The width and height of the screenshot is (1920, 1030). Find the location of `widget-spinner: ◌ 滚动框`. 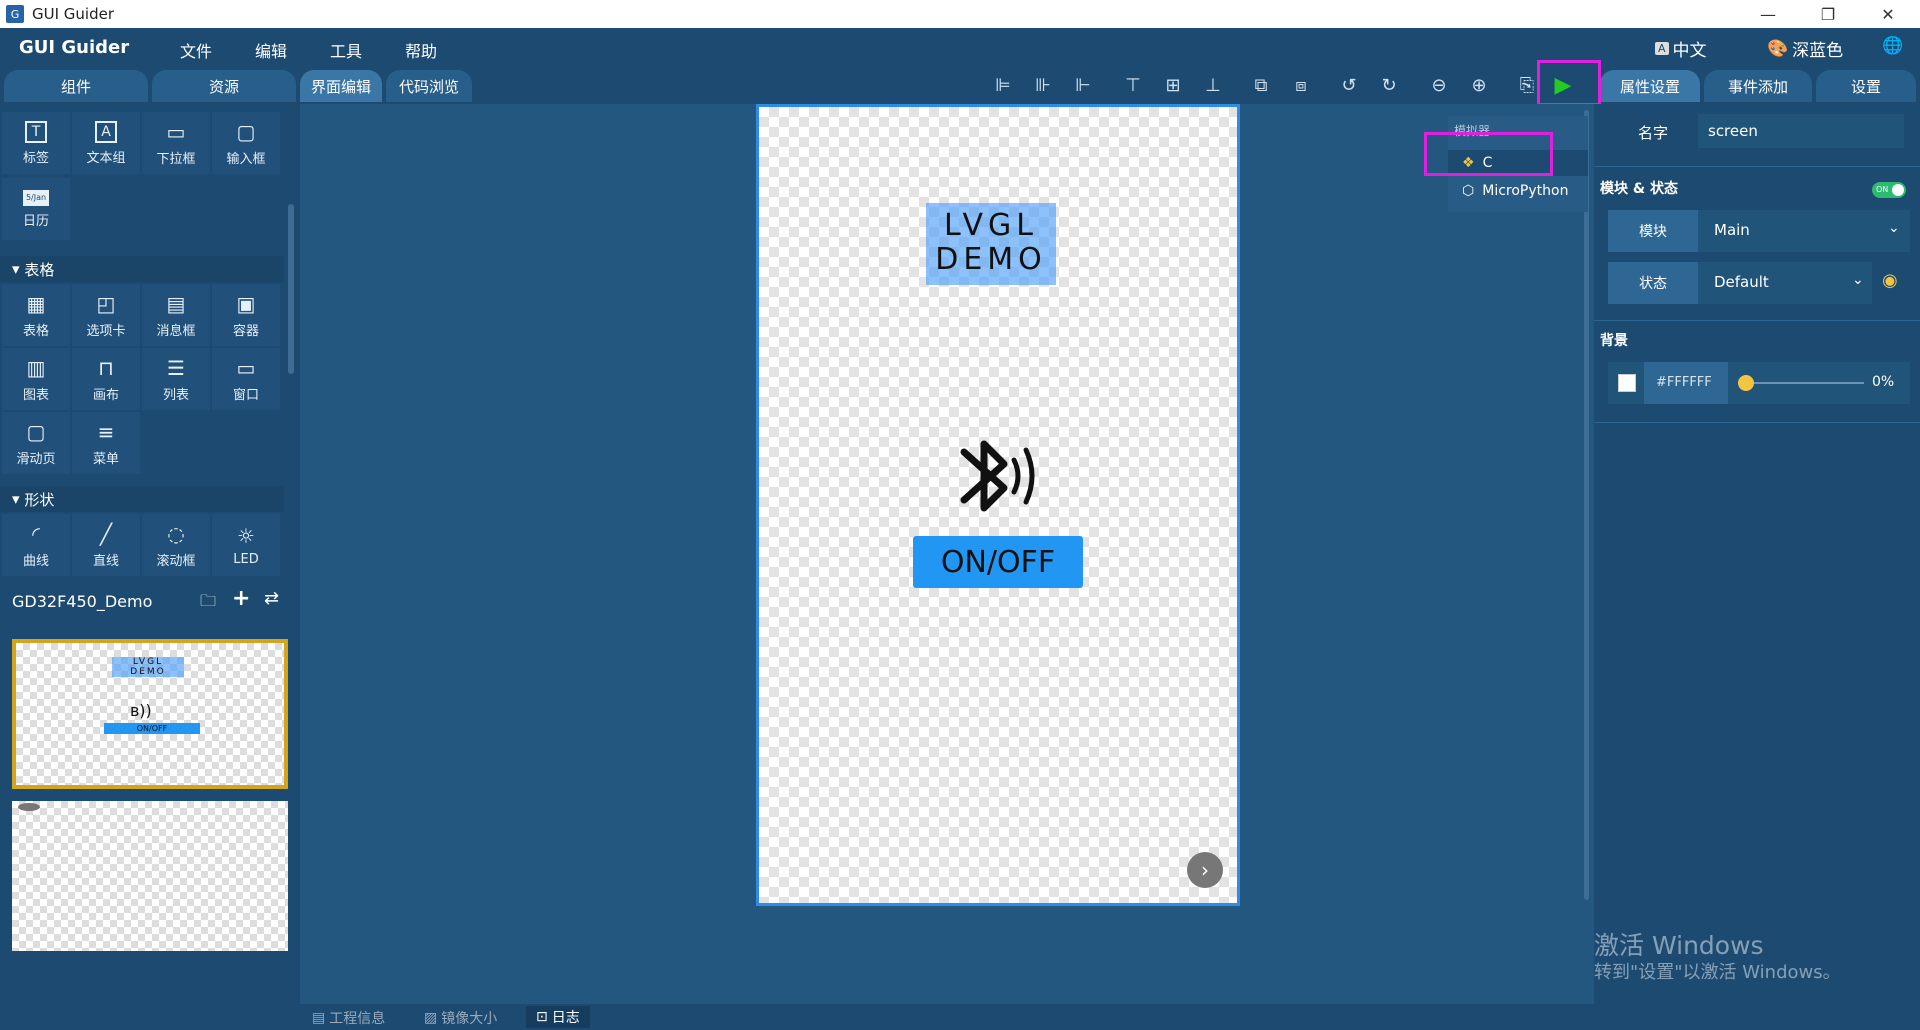

widget-spinner: ◌ 滚动框 is located at coordinates (176, 545).